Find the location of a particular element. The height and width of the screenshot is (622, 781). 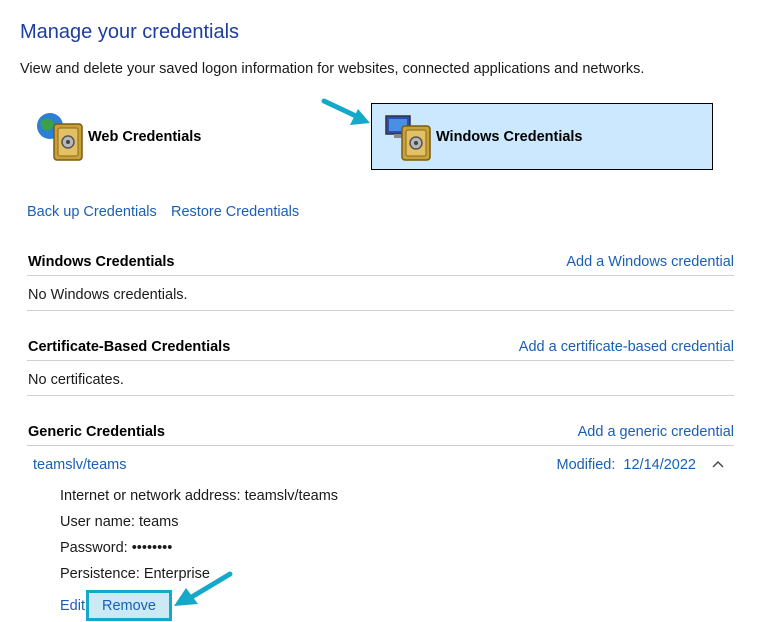

modified-date: 12/14/2022 is located at coordinates (659, 465).